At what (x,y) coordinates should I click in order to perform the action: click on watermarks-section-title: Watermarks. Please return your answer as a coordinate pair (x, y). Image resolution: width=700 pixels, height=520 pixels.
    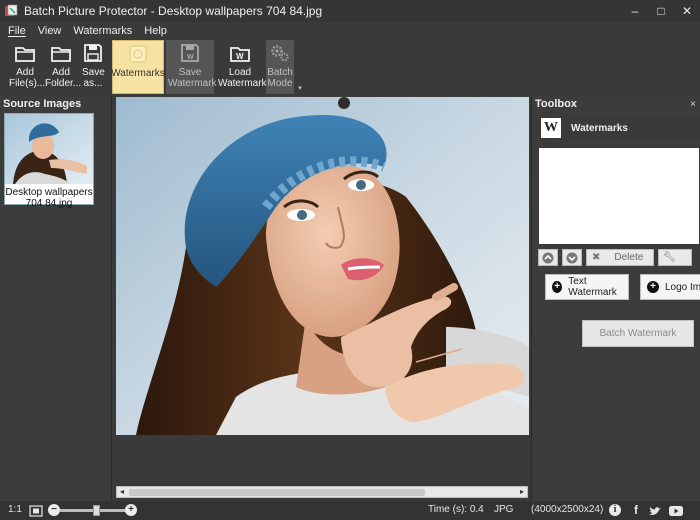
    Looking at the image, I should click on (599, 128).